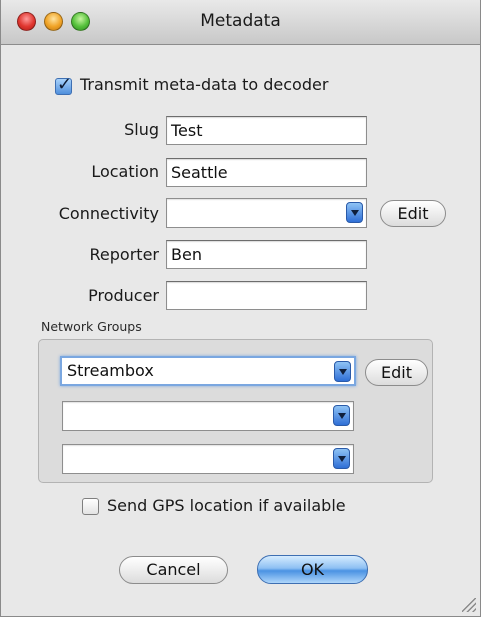 Image resolution: width=481 pixels, height=618 pixels. What do you see at coordinates (266, 295) in the screenshot?
I see `producer-field` at bounding box center [266, 295].